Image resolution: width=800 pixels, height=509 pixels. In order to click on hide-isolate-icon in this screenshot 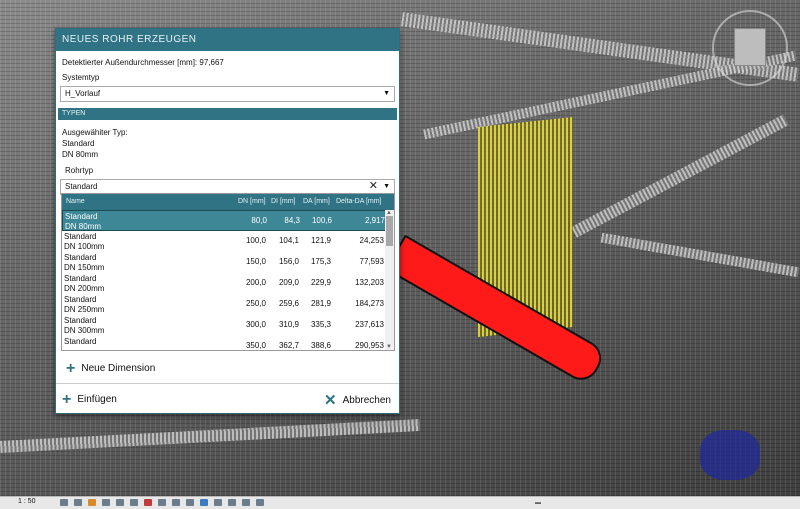, I will do `click(176, 502)`.